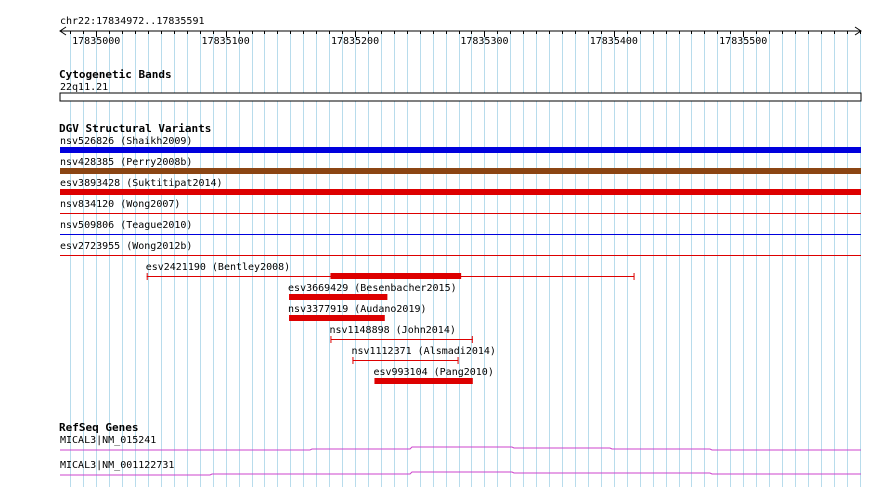  I want to click on dgv-variant: nsv509806 (Teague2010), so click(460, 227).